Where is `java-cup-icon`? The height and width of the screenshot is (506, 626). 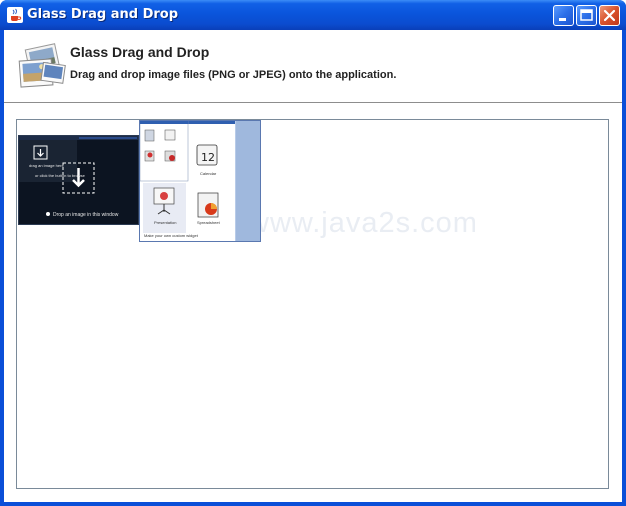 java-cup-icon is located at coordinates (15, 15).